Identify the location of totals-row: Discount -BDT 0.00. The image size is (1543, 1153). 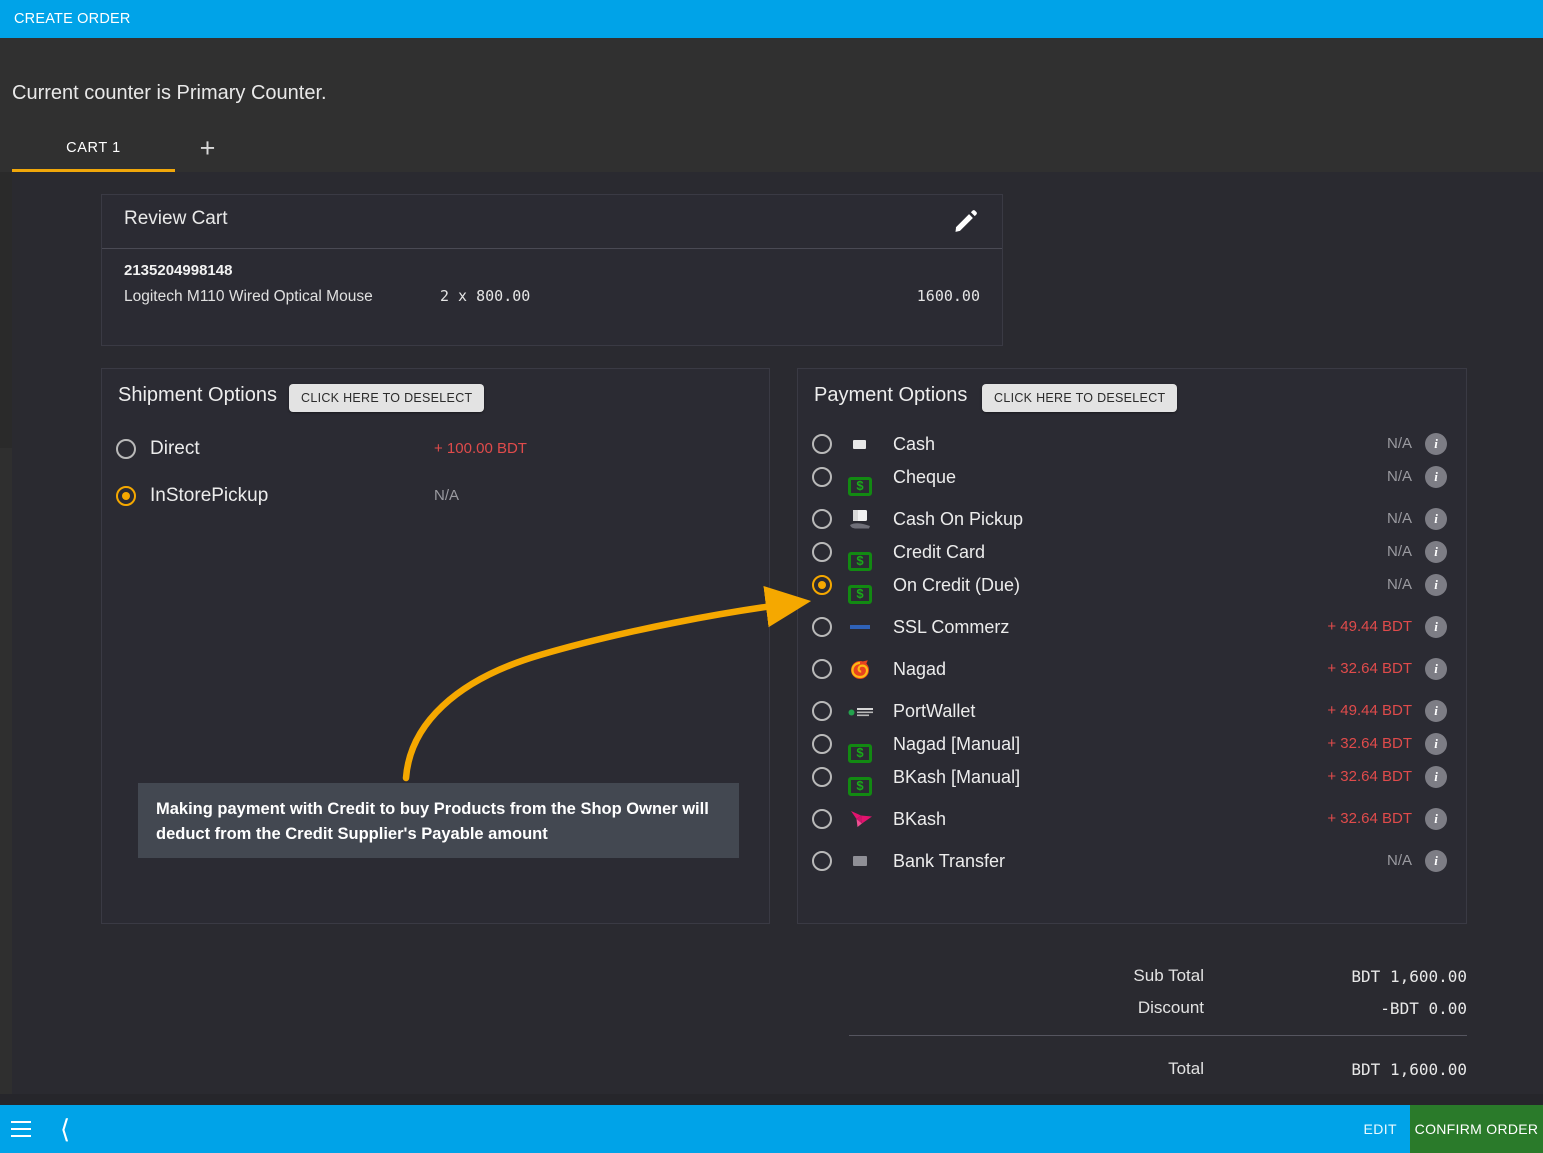
(1158, 1010).